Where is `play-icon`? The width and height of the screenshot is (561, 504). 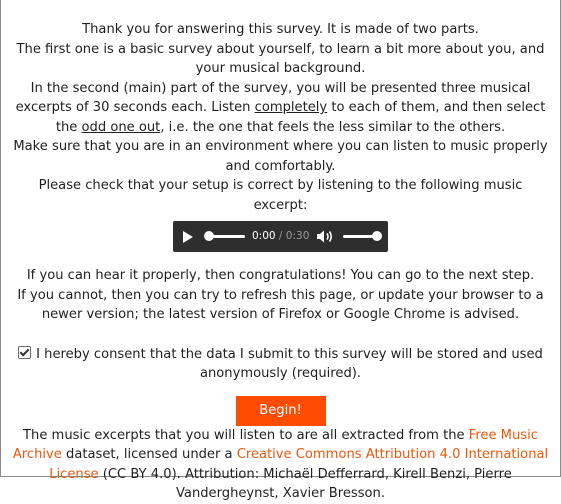 play-icon is located at coordinates (188, 237).